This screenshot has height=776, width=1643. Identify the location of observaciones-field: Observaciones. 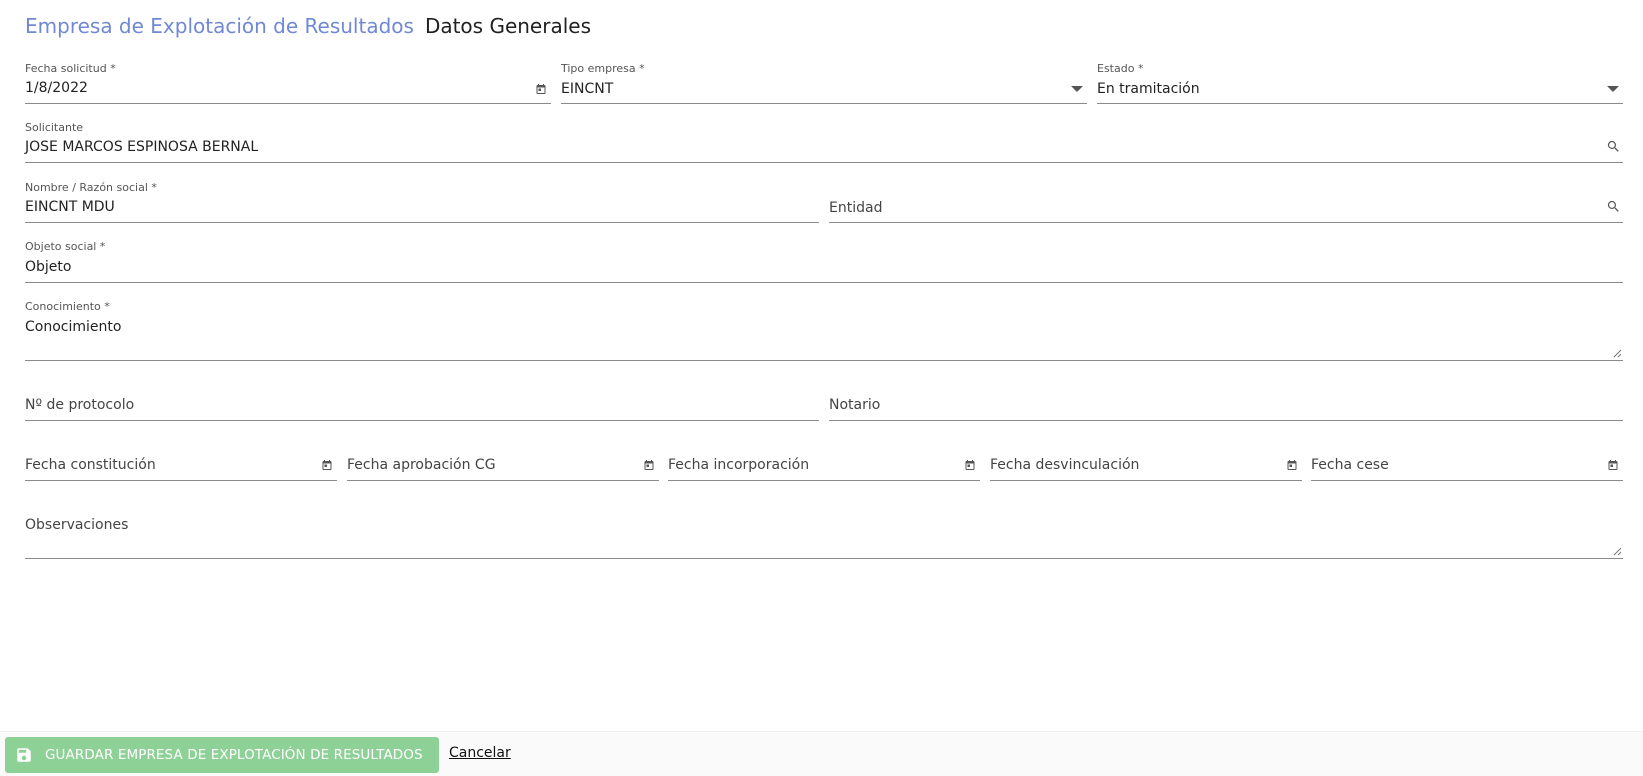
(824, 528).